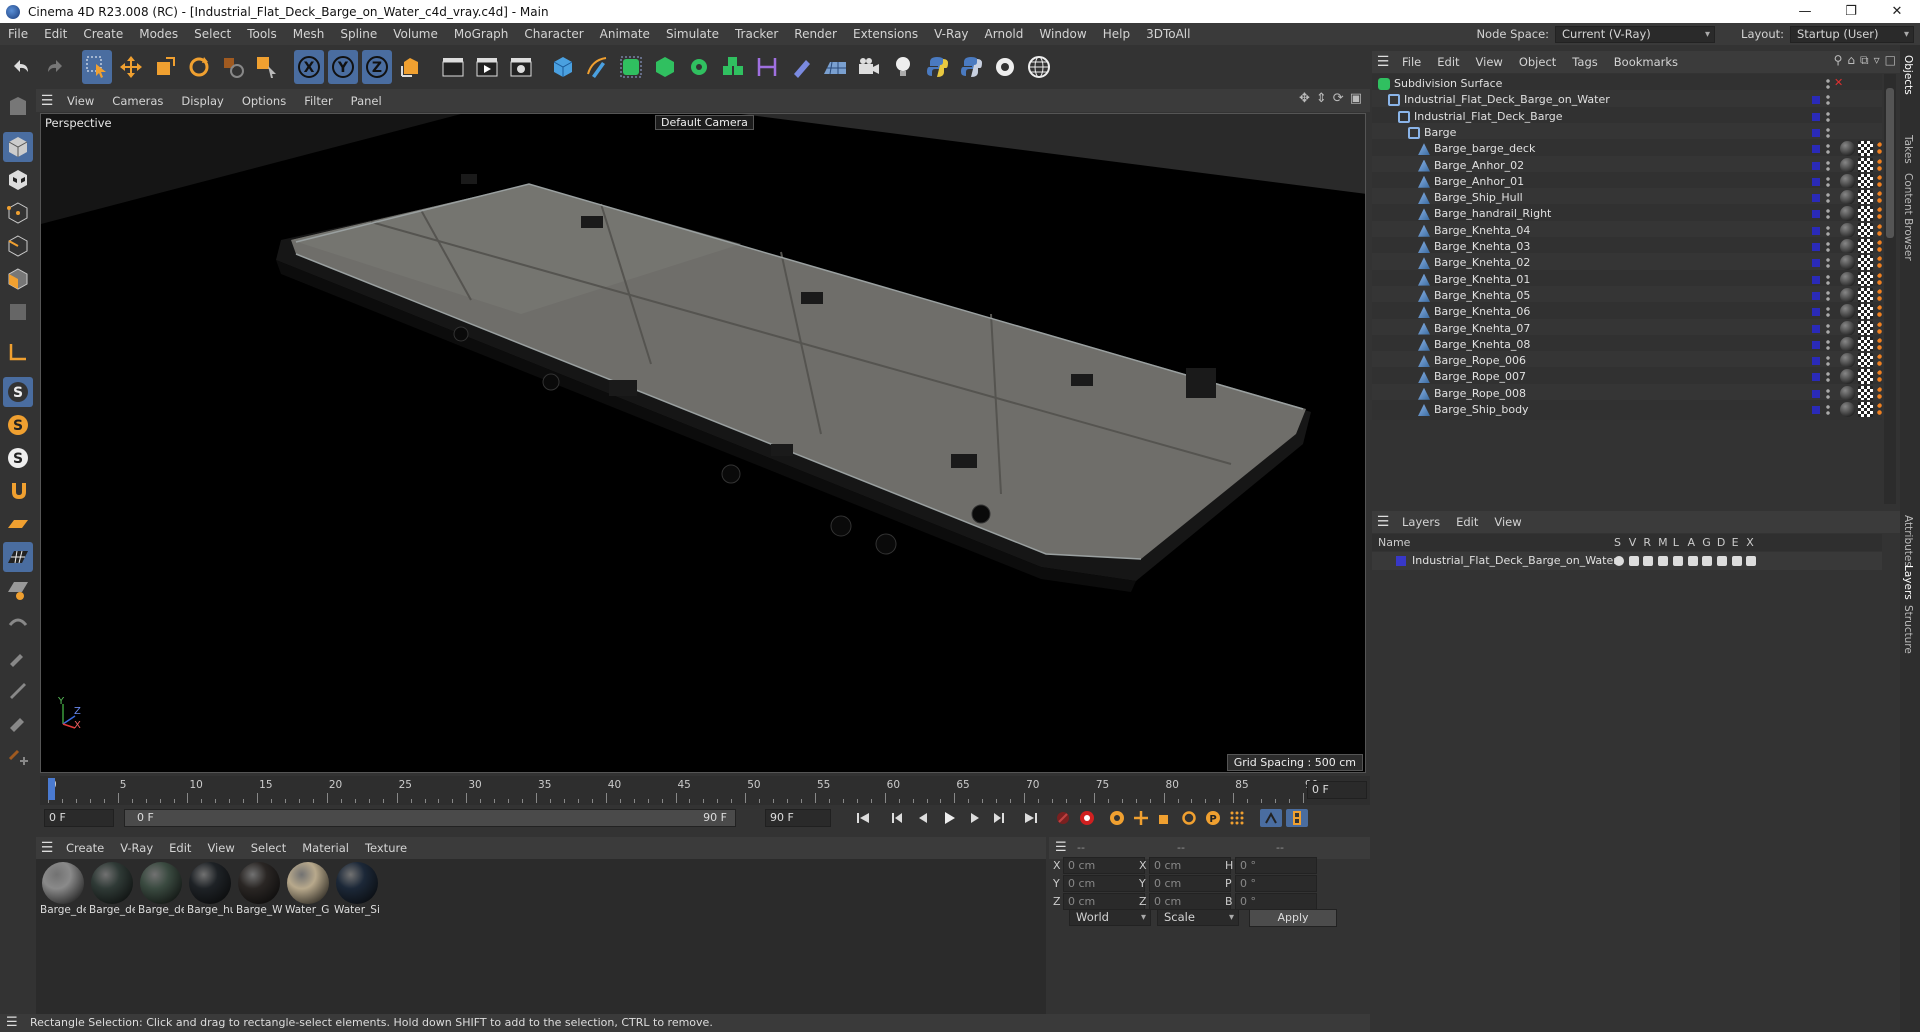 Image resolution: width=1920 pixels, height=1032 pixels. I want to click on pan-view-icon: ✥, so click(1304, 98).